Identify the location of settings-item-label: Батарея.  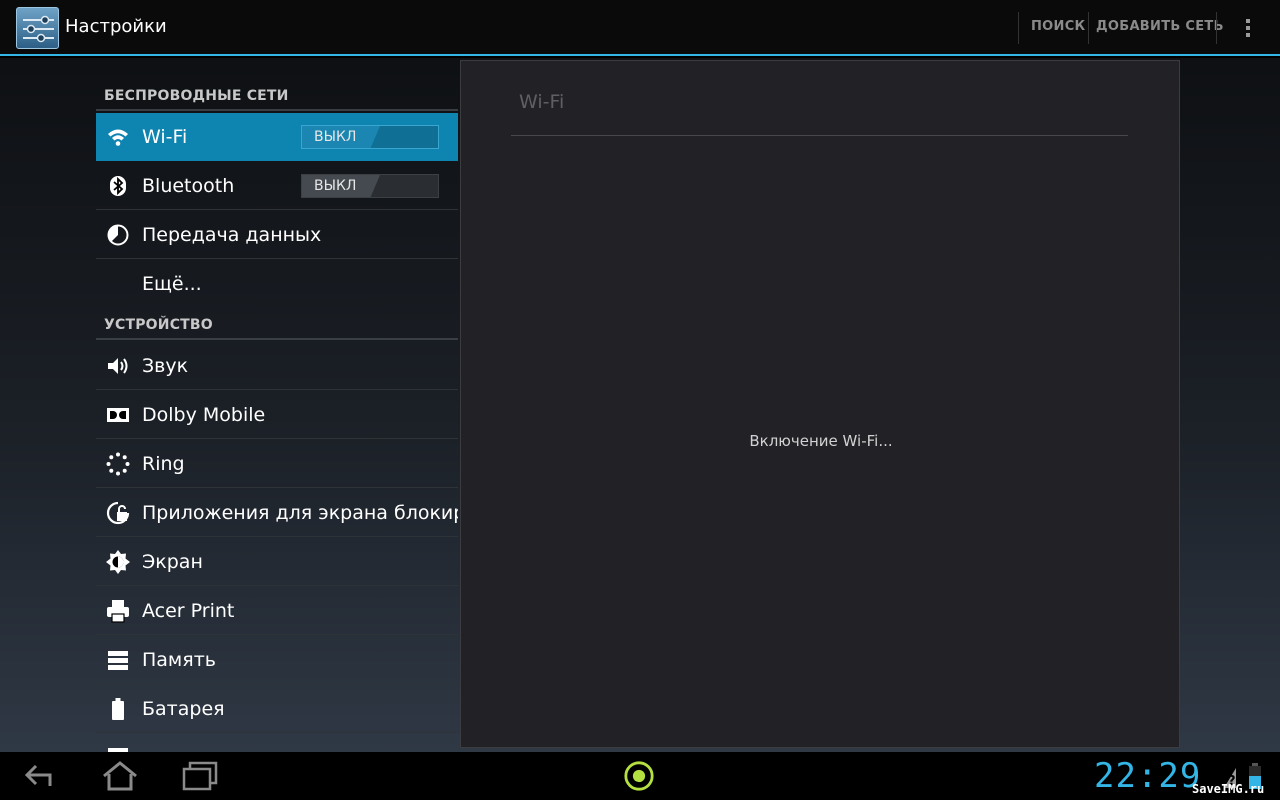
(183, 709).